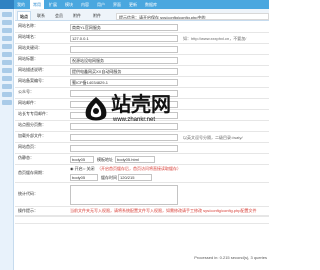 This screenshot has width=320, height=270. Describe the element at coordinates (28, 36) in the screenshot. I see `field-label: 网站域名：` at that location.